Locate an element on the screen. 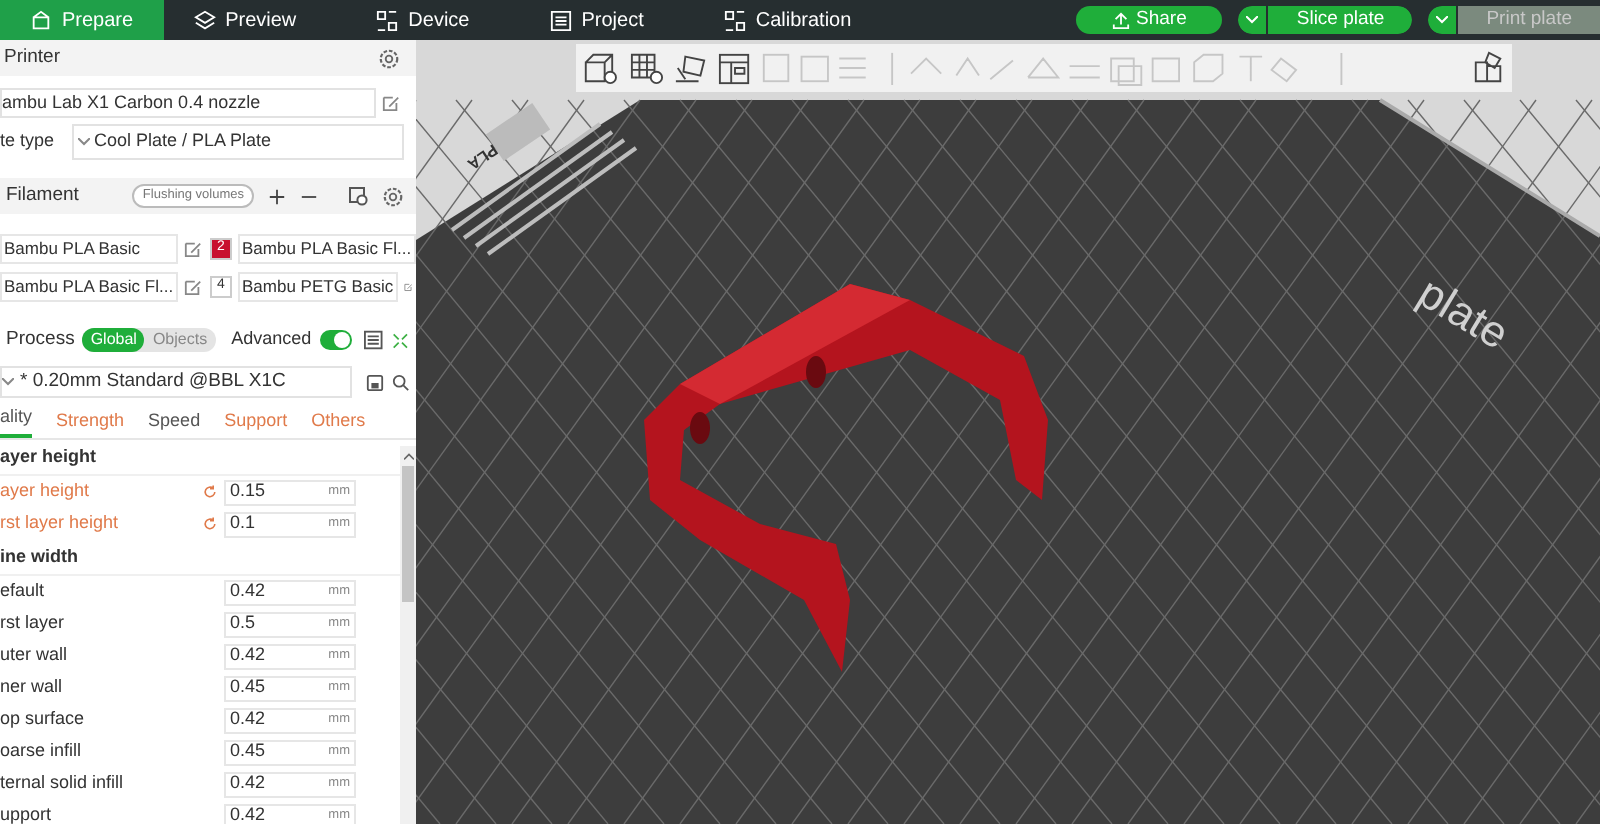 The height and width of the screenshot is (824, 1600). nav-tab: Project is located at coordinates (596, 20).